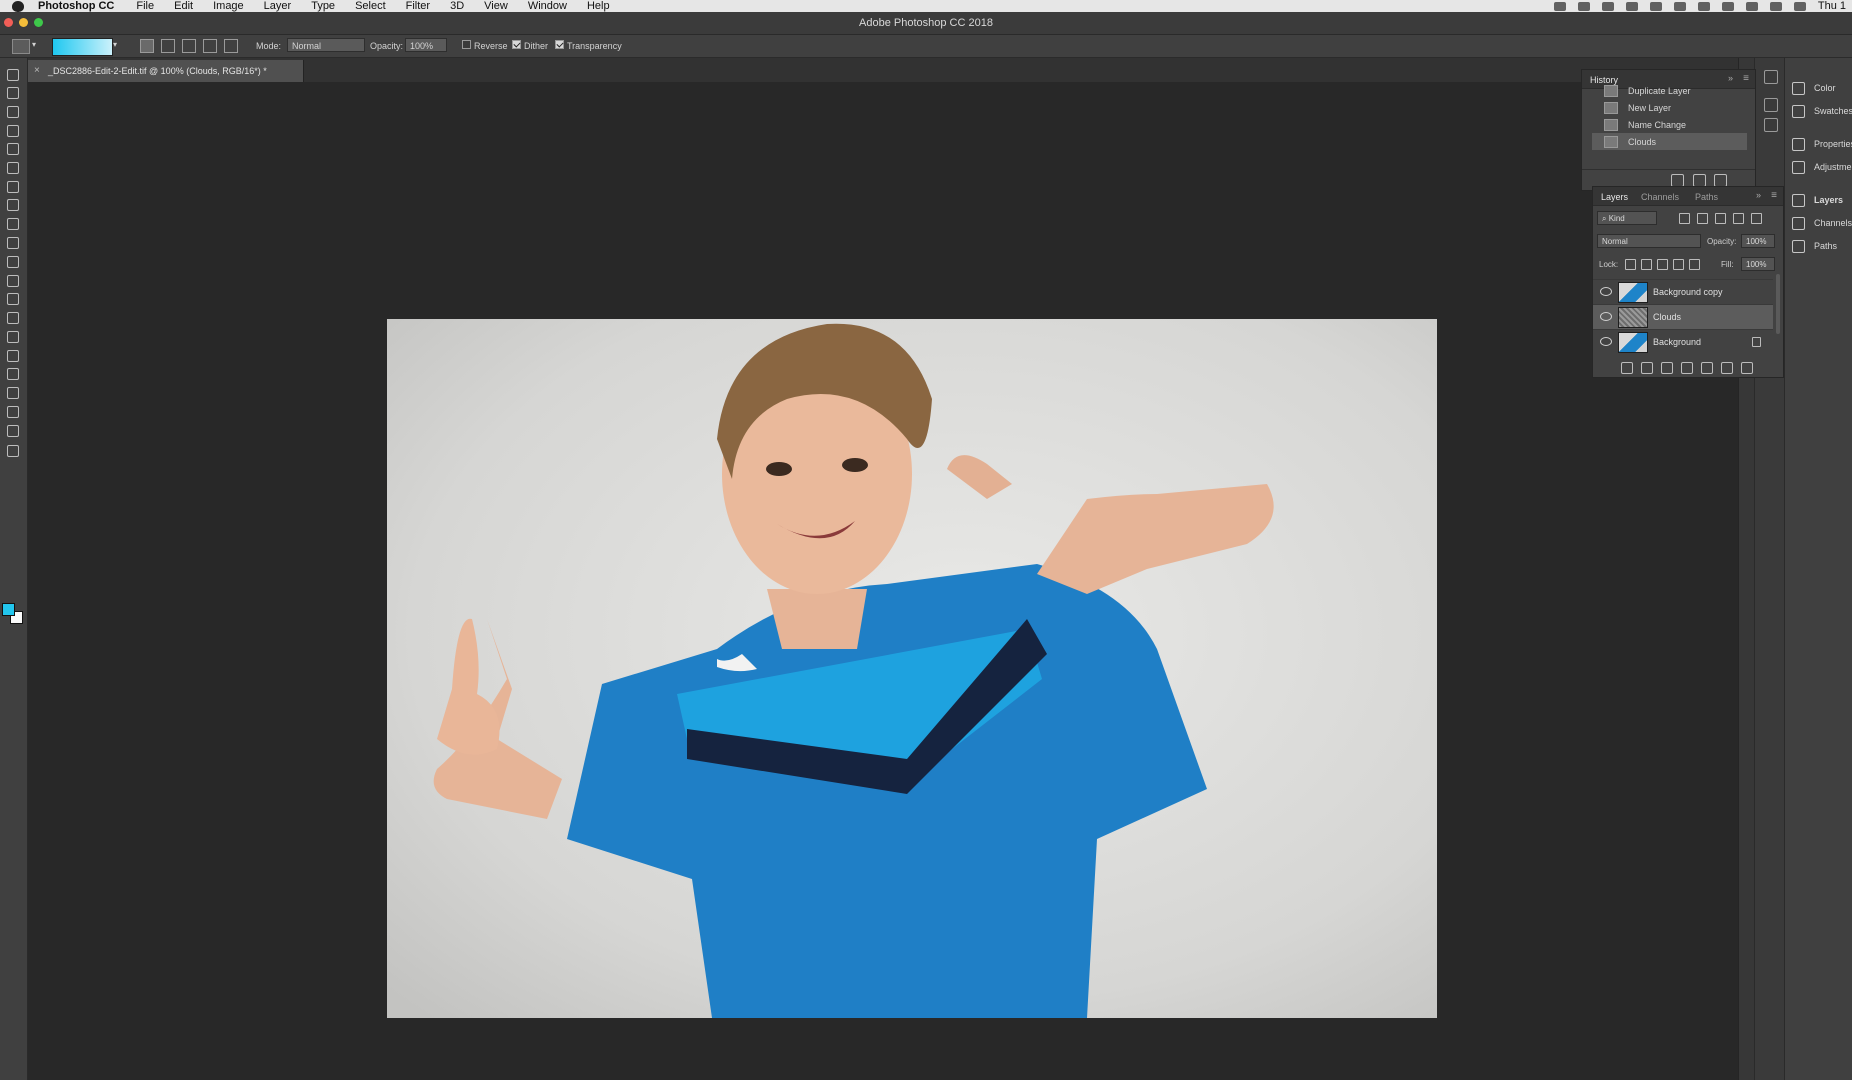  I want to click on history-state: Duplicate Layer, so click(1669, 90).